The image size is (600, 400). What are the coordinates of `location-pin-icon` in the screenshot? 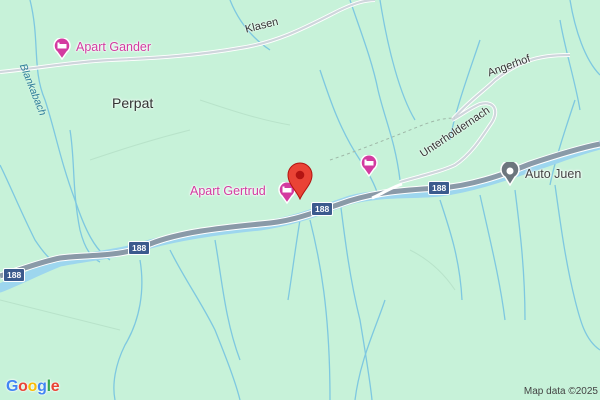 It's located at (300, 181).